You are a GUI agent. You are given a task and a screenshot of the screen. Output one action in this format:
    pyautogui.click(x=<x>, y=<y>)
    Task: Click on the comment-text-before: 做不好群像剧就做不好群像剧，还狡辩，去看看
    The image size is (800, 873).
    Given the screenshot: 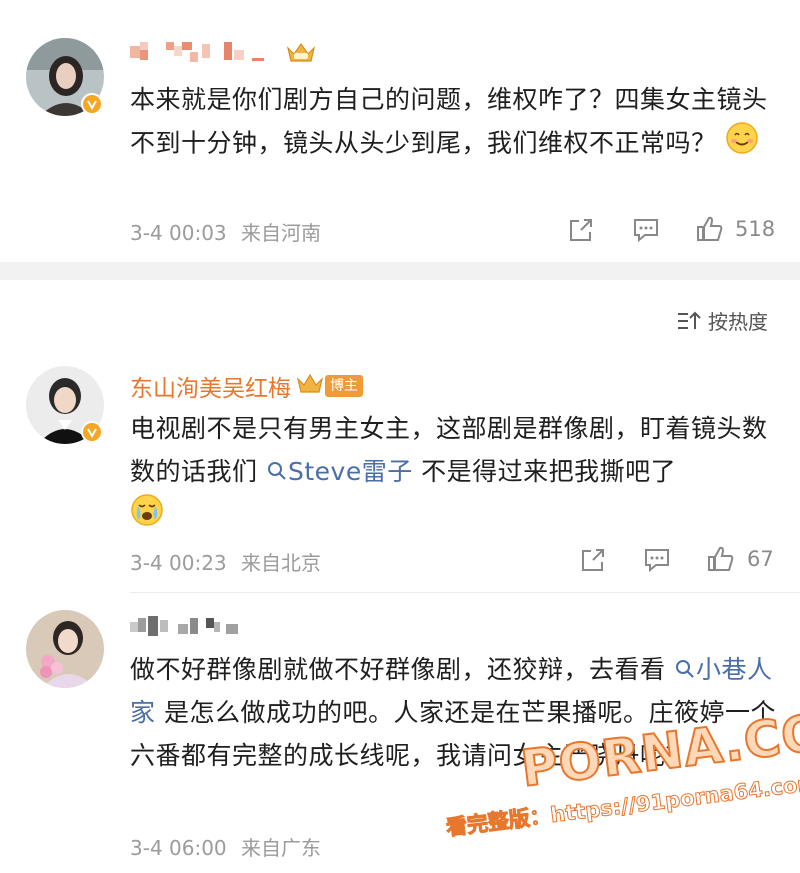 What is the action you would take?
    pyautogui.click(x=398, y=669)
    